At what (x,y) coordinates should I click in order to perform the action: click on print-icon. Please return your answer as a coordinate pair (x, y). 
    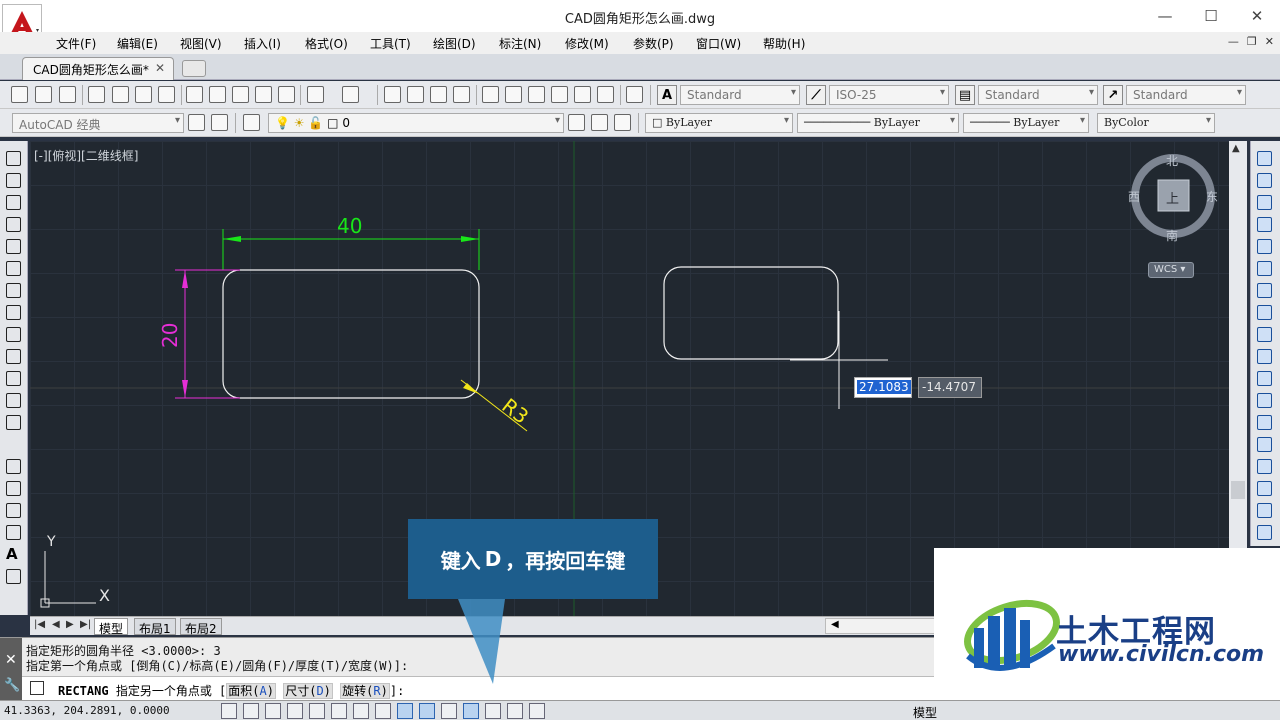
    Looking at the image, I should click on (96, 94).